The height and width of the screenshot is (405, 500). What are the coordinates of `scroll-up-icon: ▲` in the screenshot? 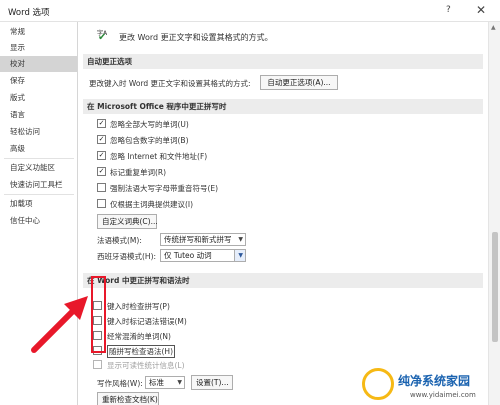 It's located at (493, 27).